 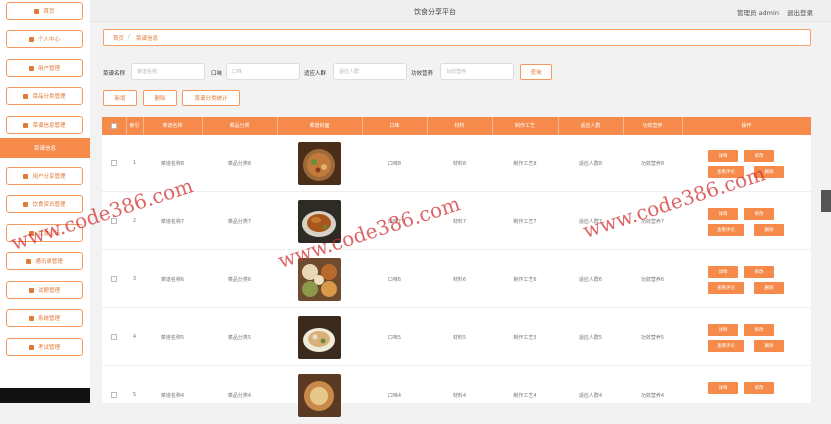 I want to click on sidebar-item-system: 系统管理, so click(x=44, y=318).